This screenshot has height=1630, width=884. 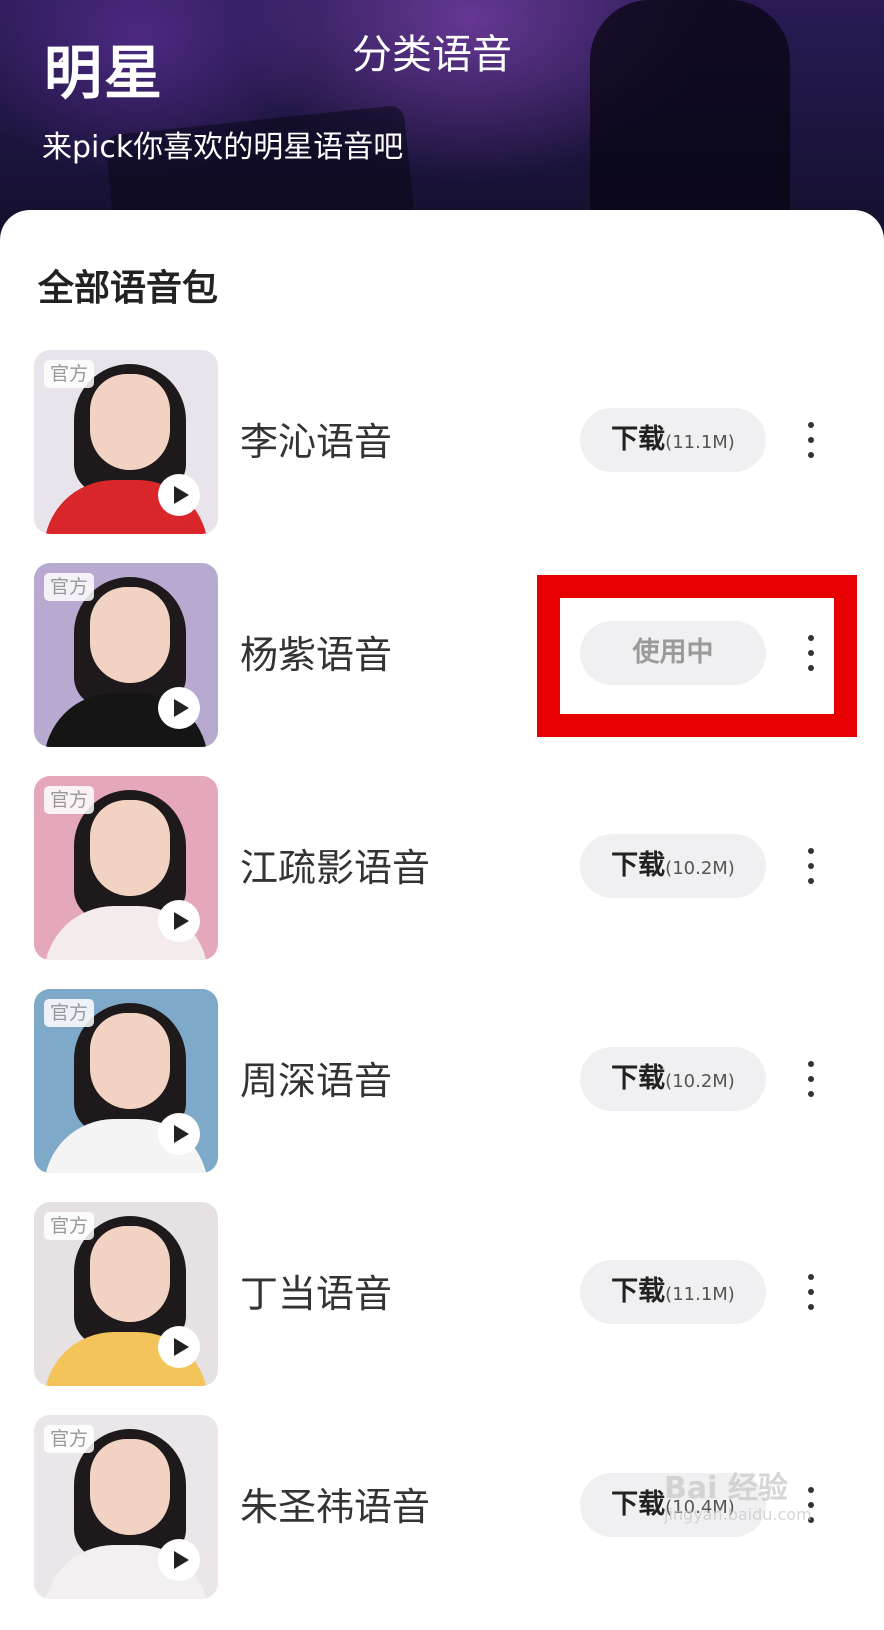 I want to click on watermark-text: Bai 经验, so click(x=726, y=1488).